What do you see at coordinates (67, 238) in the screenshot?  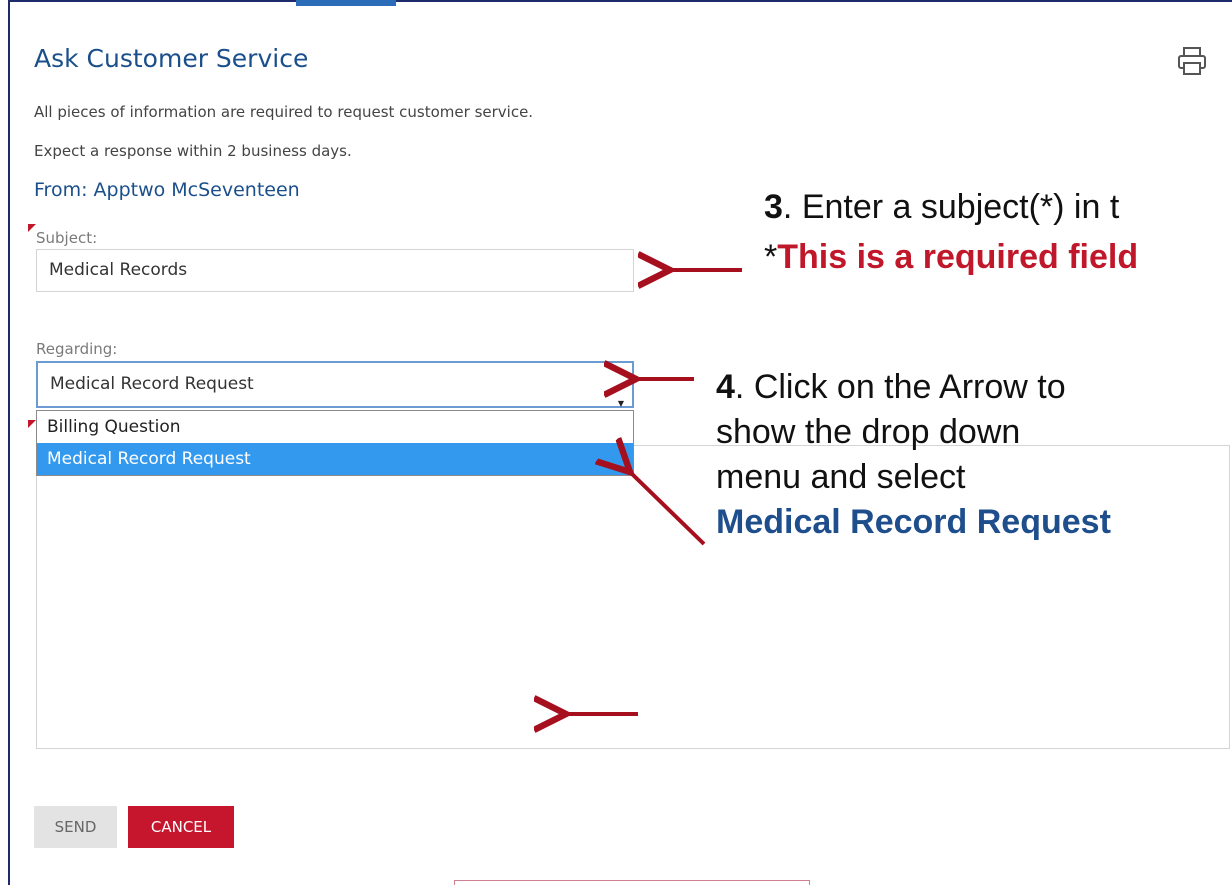 I see `subject-label: Subject:` at bounding box center [67, 238].